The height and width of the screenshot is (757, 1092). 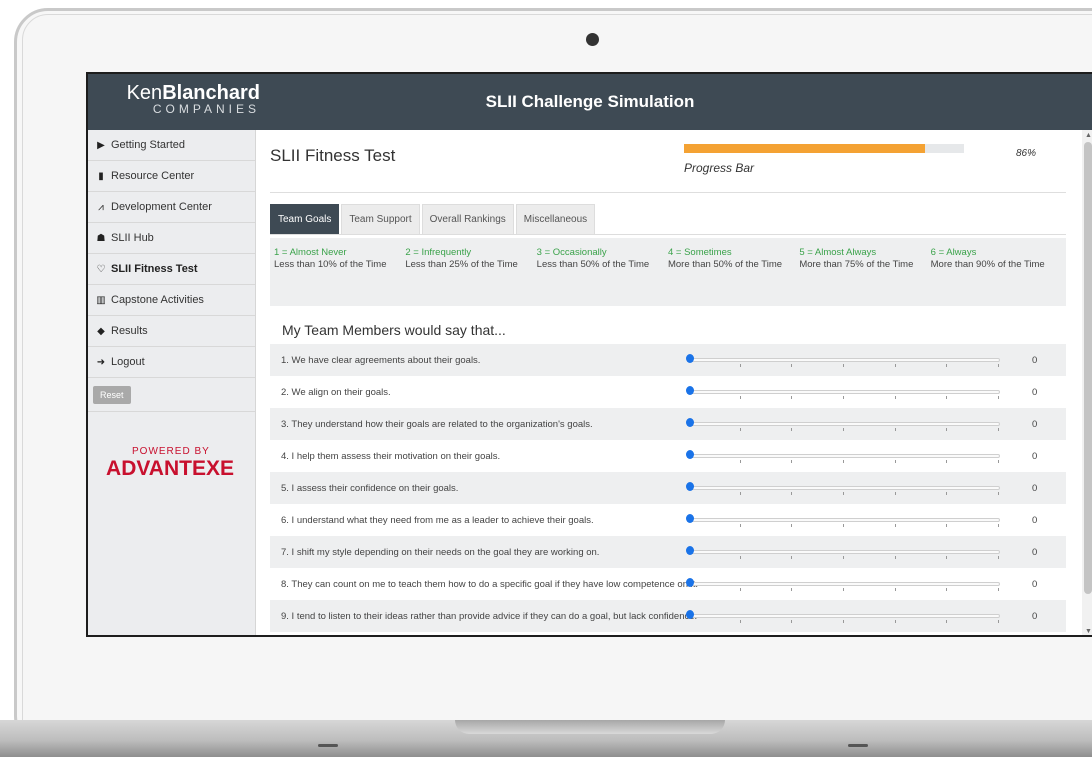 I want to click on sidebar-item-label: SLII Hub, so click(x=132, y=238).